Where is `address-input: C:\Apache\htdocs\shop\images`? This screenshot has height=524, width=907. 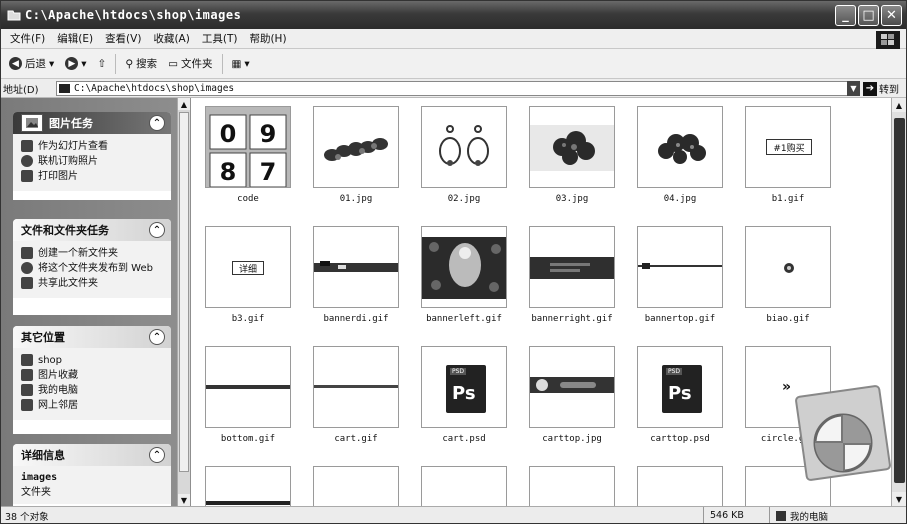 address-input: C:\Apache\htdocs\shop\images is located at coordinates (452, 88).